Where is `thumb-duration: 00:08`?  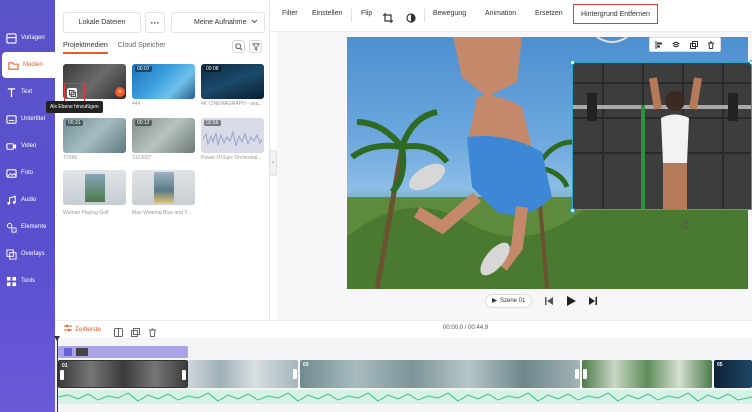
thumb-duration: 00:08 is located at coordinates (212, 69).